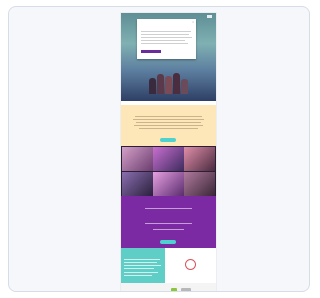  I want to click on photo-grid, so click(168, 171).